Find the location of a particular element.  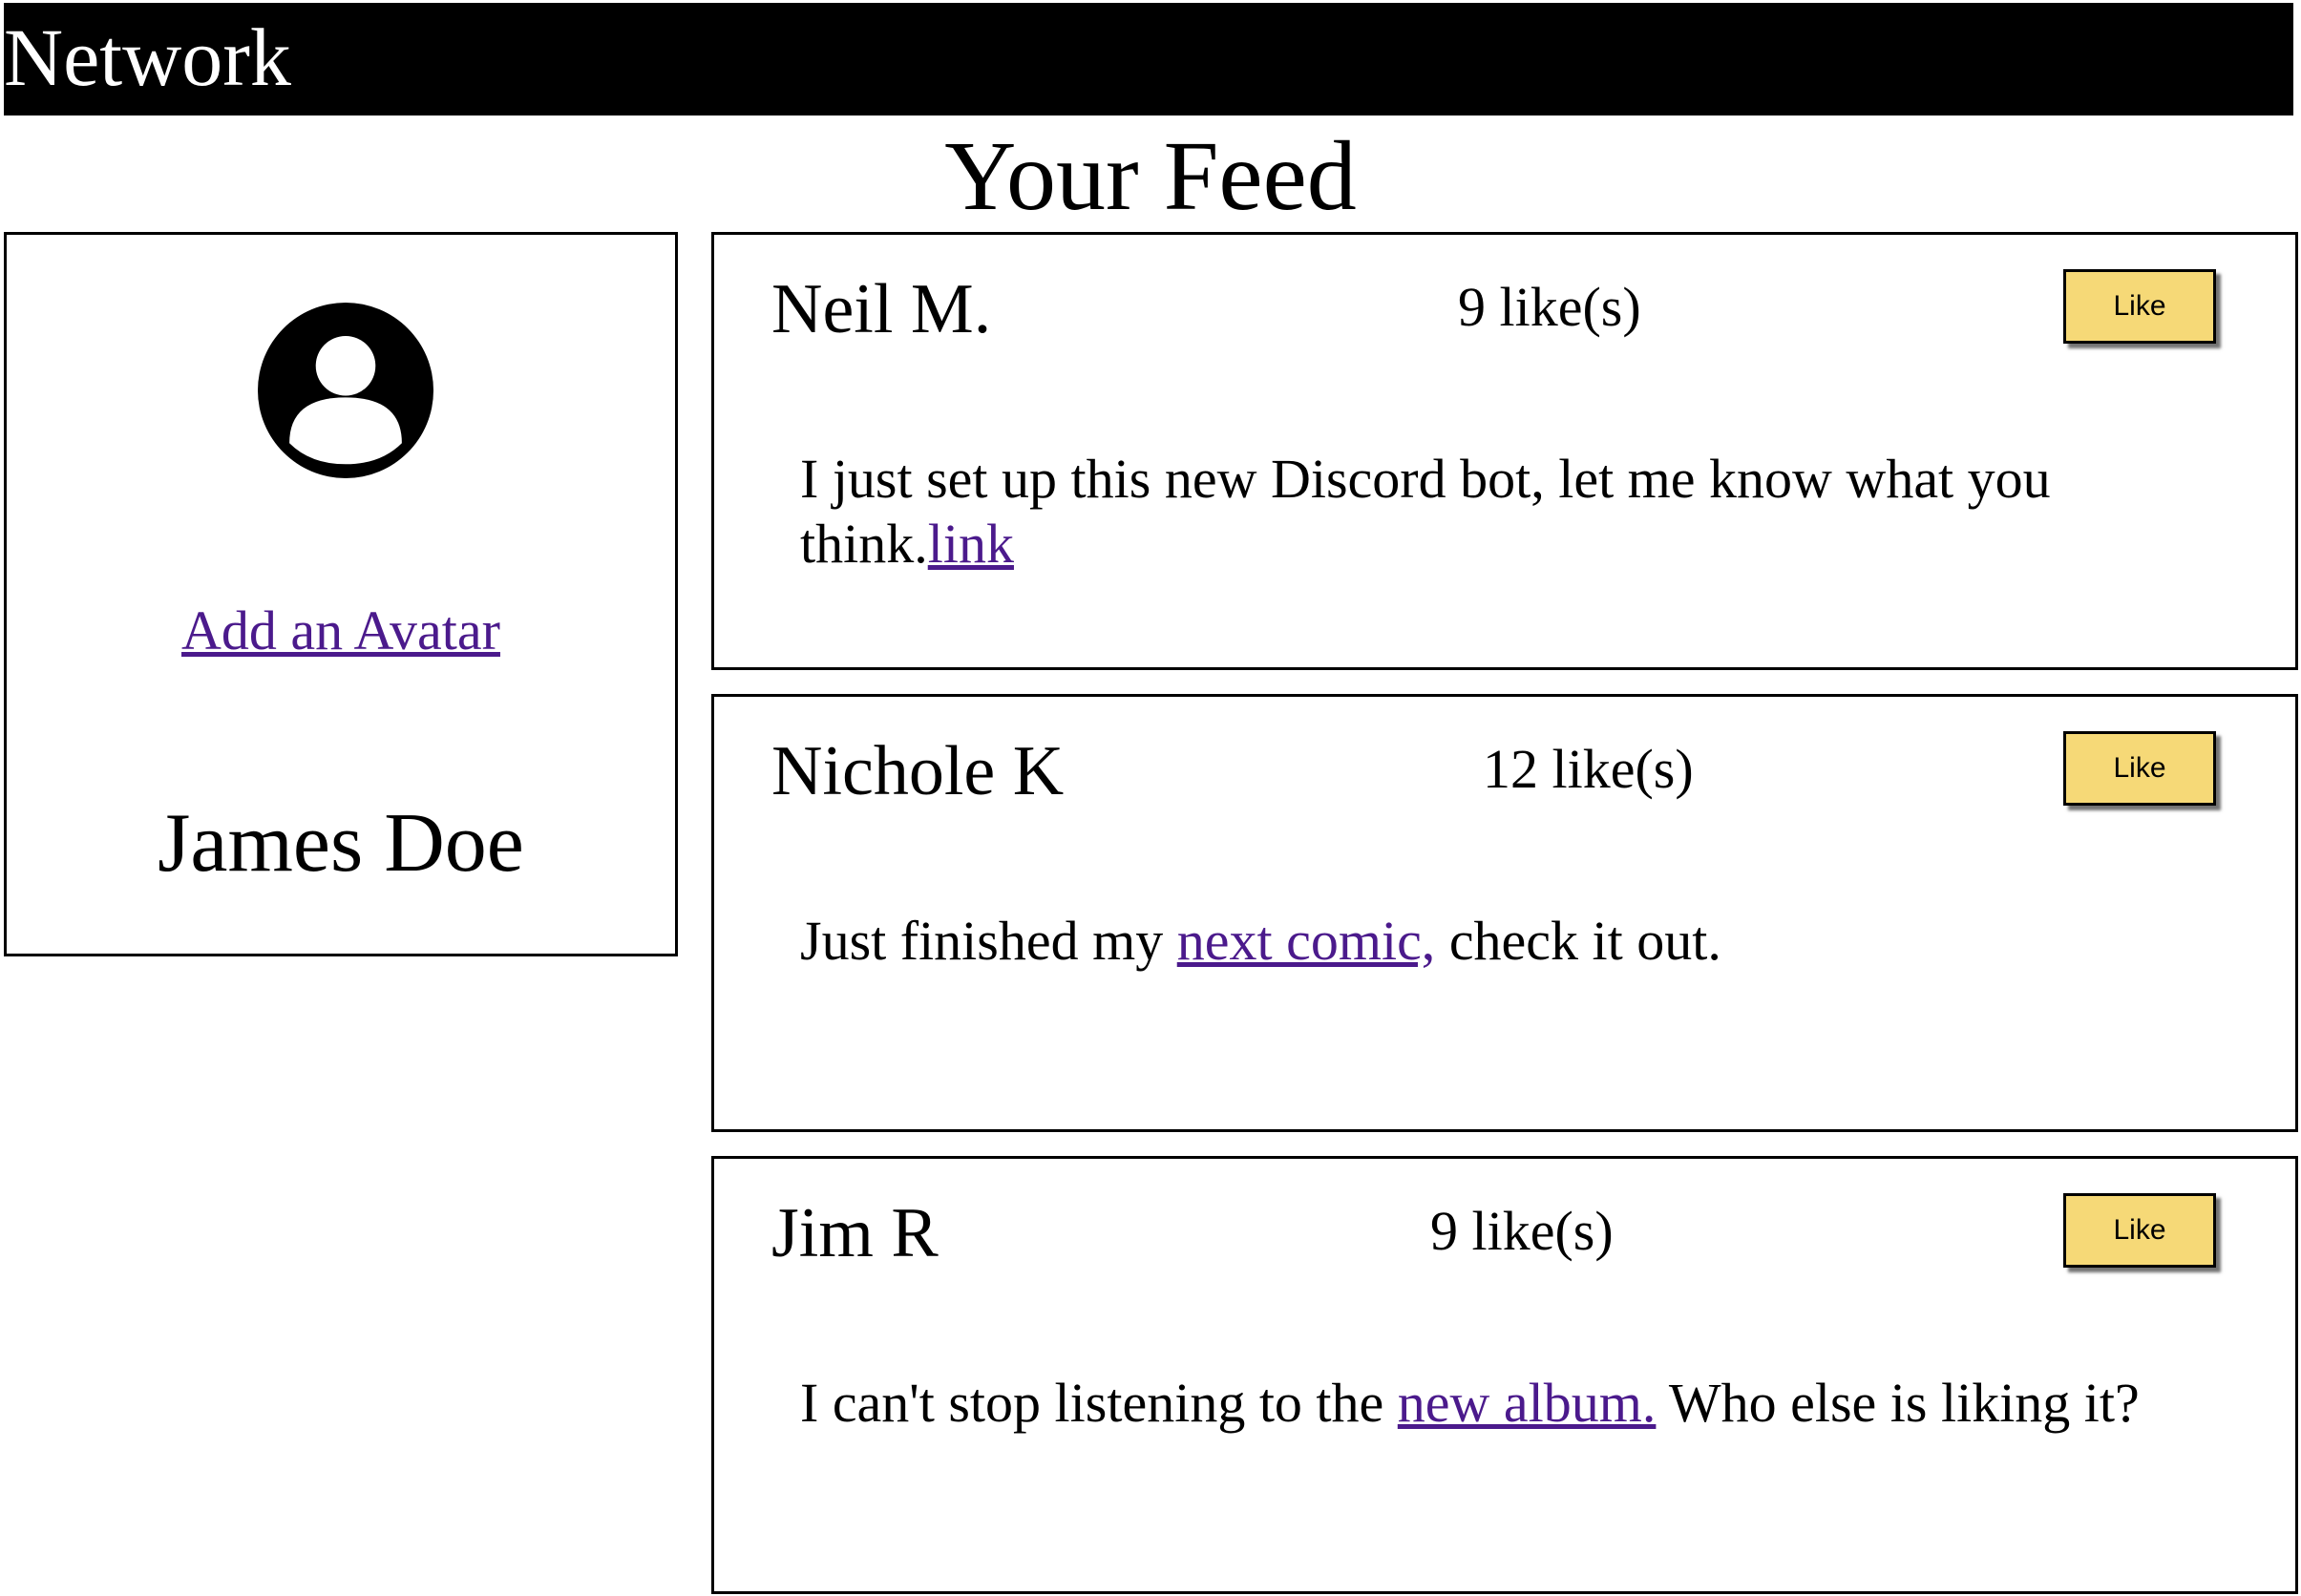

profile-card: Add an Avatar James Doe is located at coordinates (341, 594).